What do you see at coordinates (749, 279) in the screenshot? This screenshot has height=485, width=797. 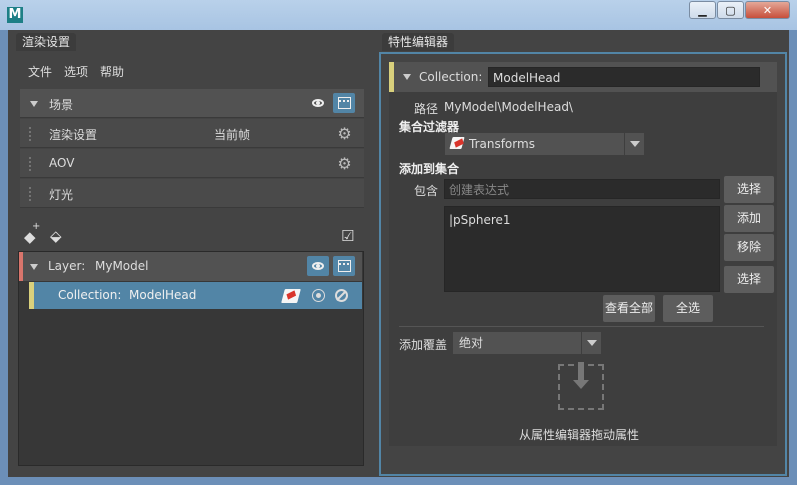 I see `select-members-button: 选择` at bounding box center [749, 279].